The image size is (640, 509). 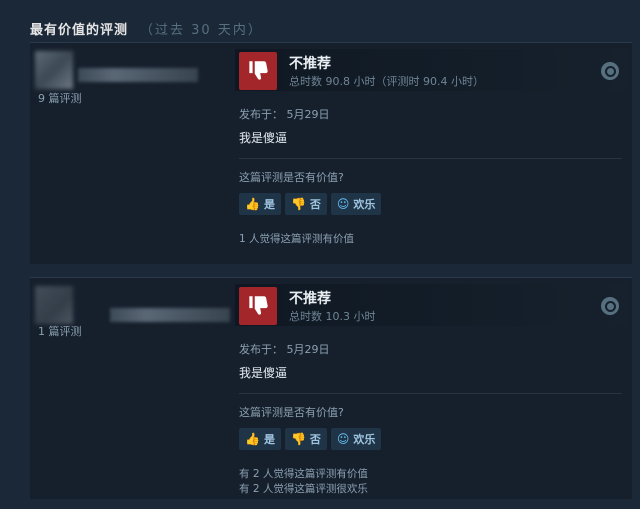 What do you see at coordinates (201, 30) in the screenshot?
I see `section-period: （过去 30 天内）` at bounding box center [201, 30].